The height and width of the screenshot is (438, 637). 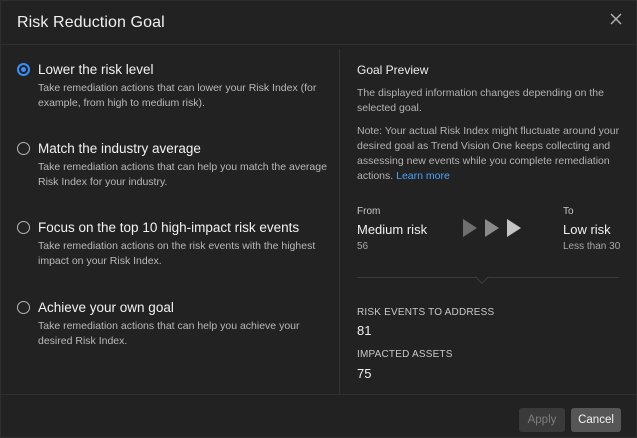 I want to click on risk-events-label: RISK EVENTS TO ADDRESS, so click(x=426, y=312).